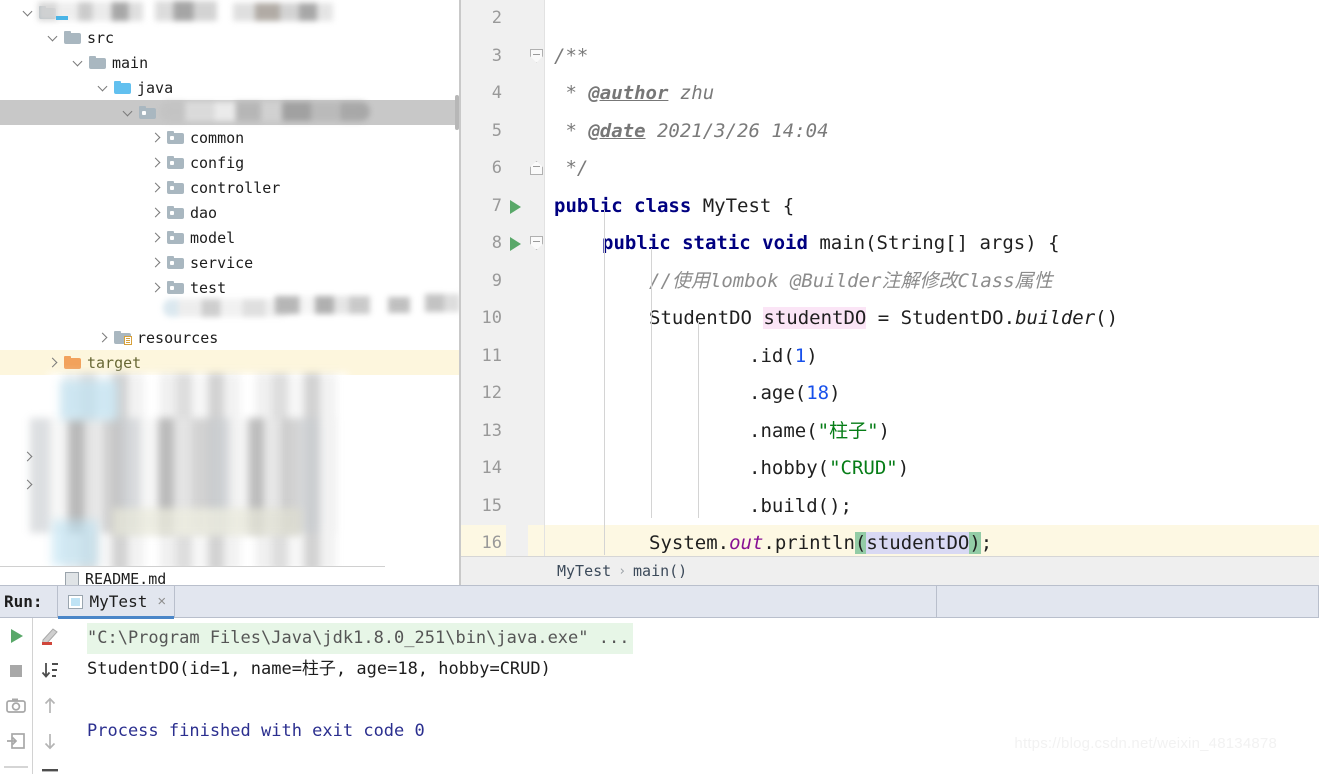  What do you see at coordinates (835, 393) in the screenshot?
I see `code-token-plain: )` at bounding box center [835, 393].